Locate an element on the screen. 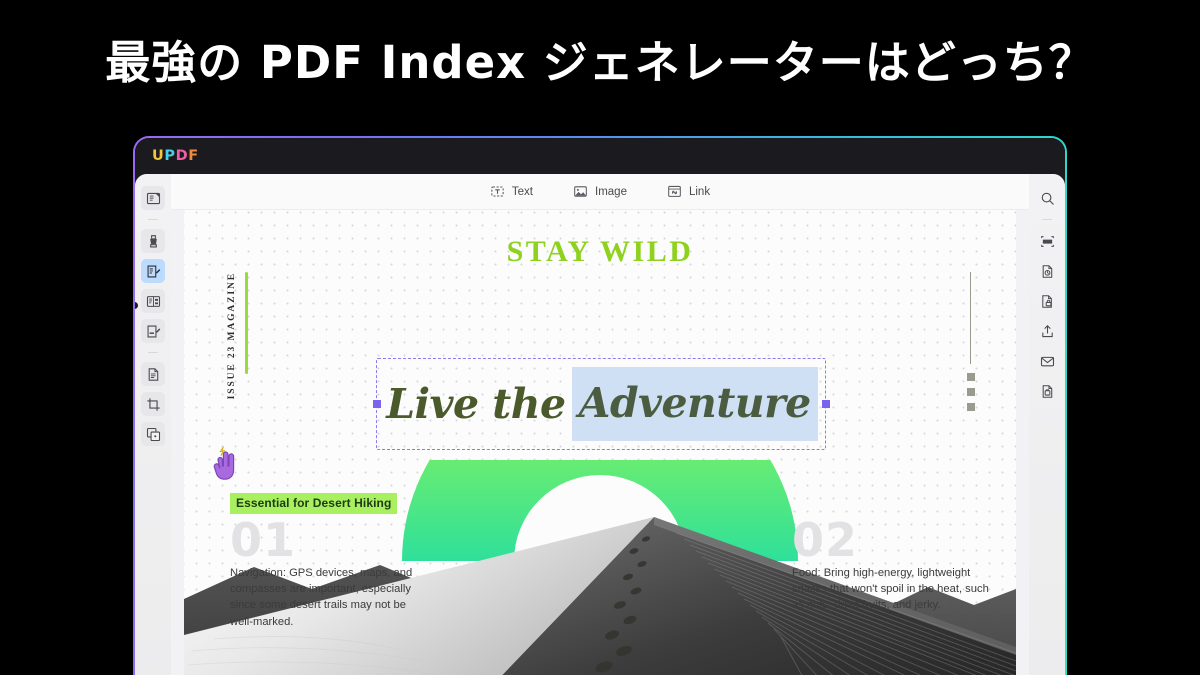 The width and height of the screenshot is (1200, 675). ocr-icon is located at coordinates (1047, 241).